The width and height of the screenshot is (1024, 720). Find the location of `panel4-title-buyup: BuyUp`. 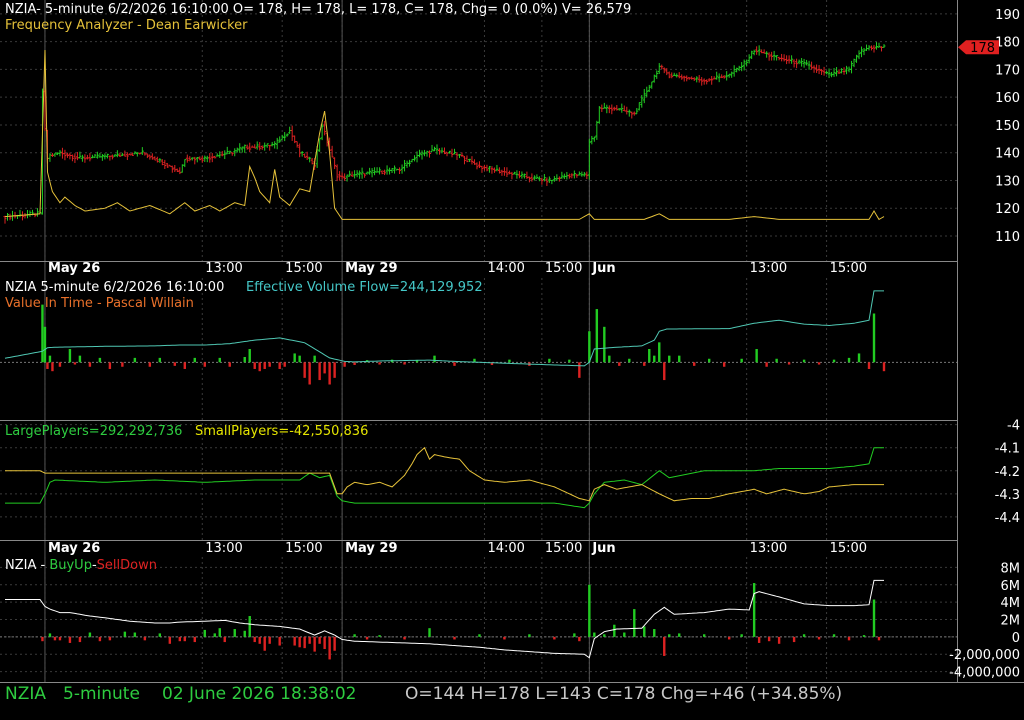

panel4-title-buyup: BuyUp is located at coordinates (70, 565).